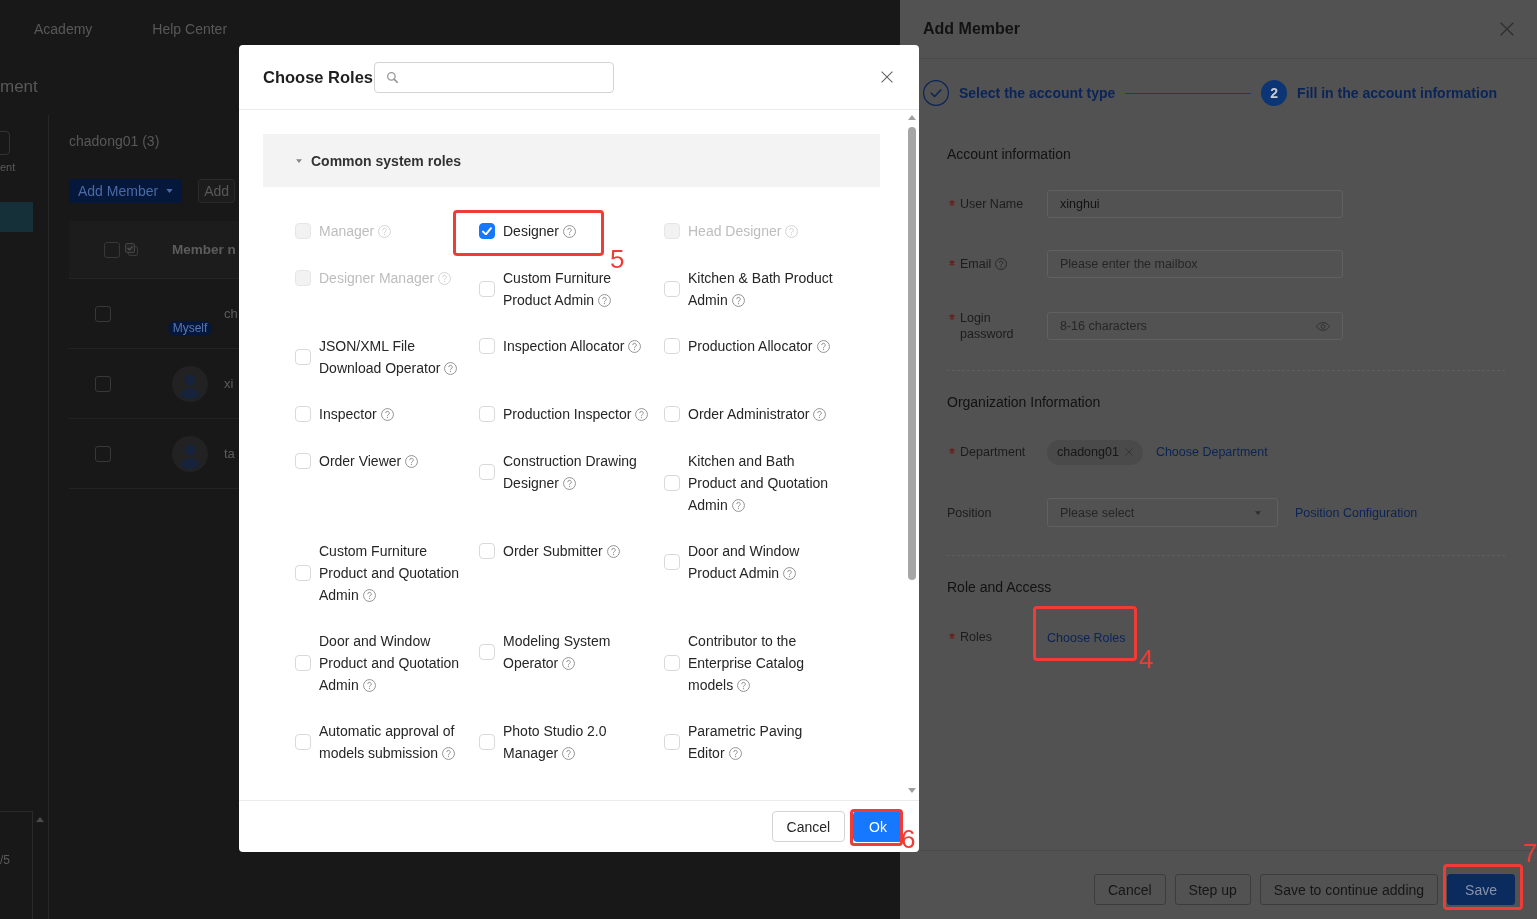  What do you see at coordinates (1024, 402) in the screenshot?
I see `section-title: Organization Information` at bounding box center [1024, 402].